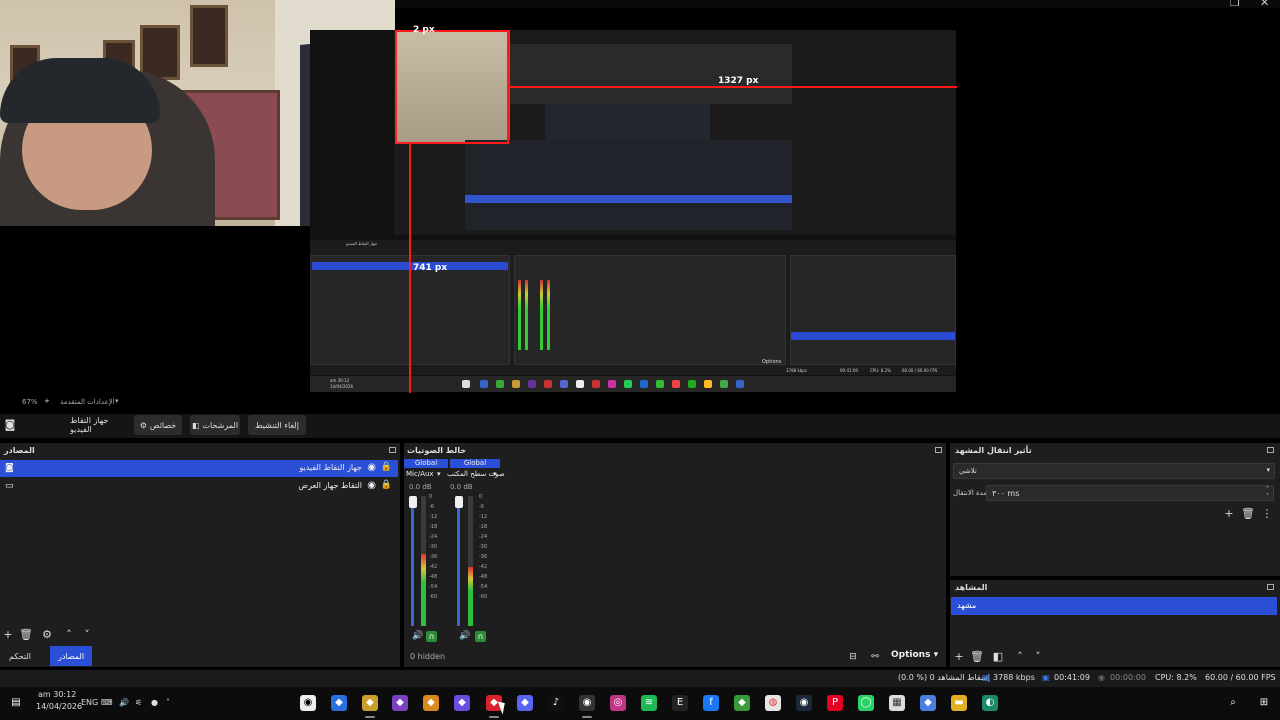  What do you see at coordinates (1233, 703) in the screenshot?
I see `search-icon: ⌕` at bounding box center [1233, 703].